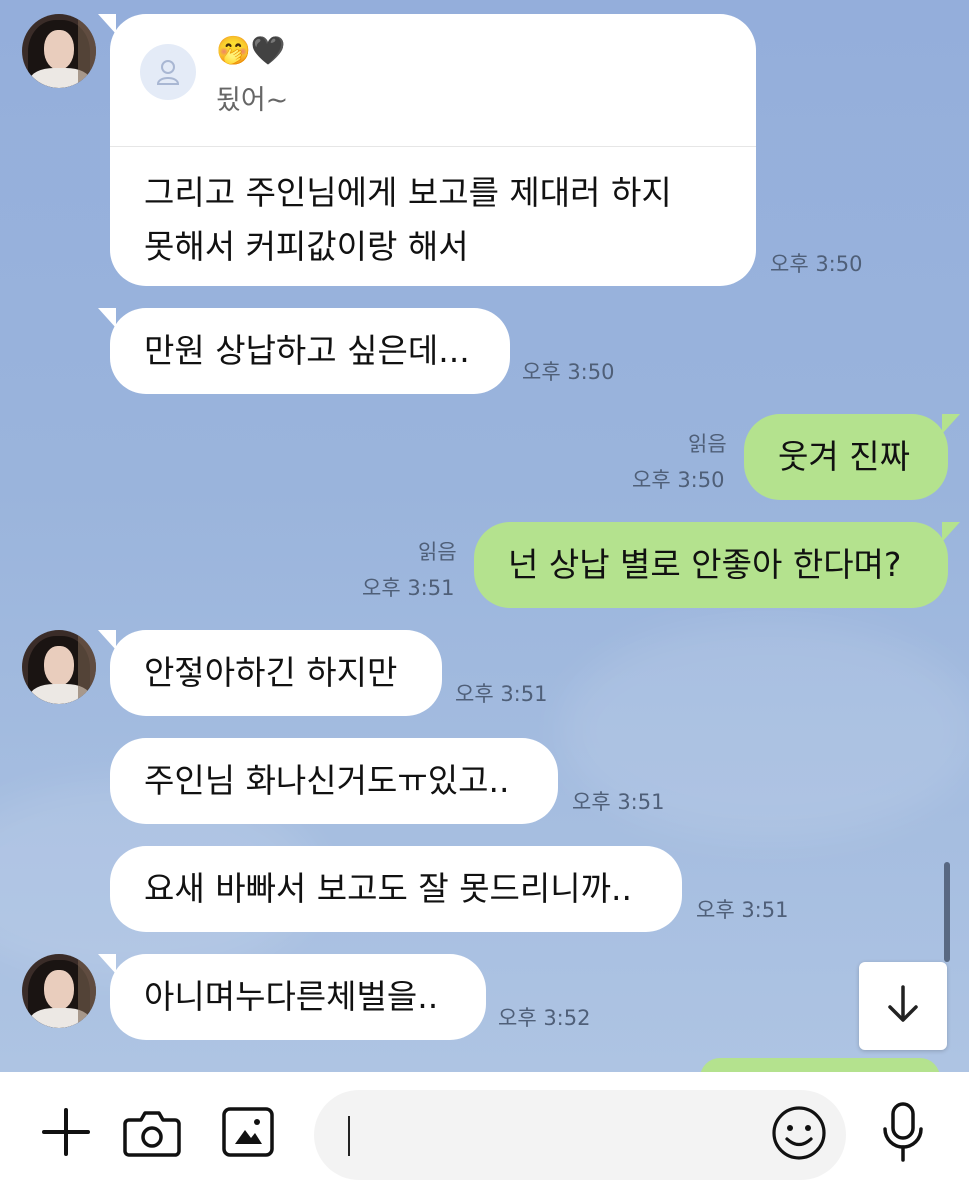 This screenshot has width=969, height=1200. I want to click on quoted-emoji: 🤭🖤, so click(251, 50).